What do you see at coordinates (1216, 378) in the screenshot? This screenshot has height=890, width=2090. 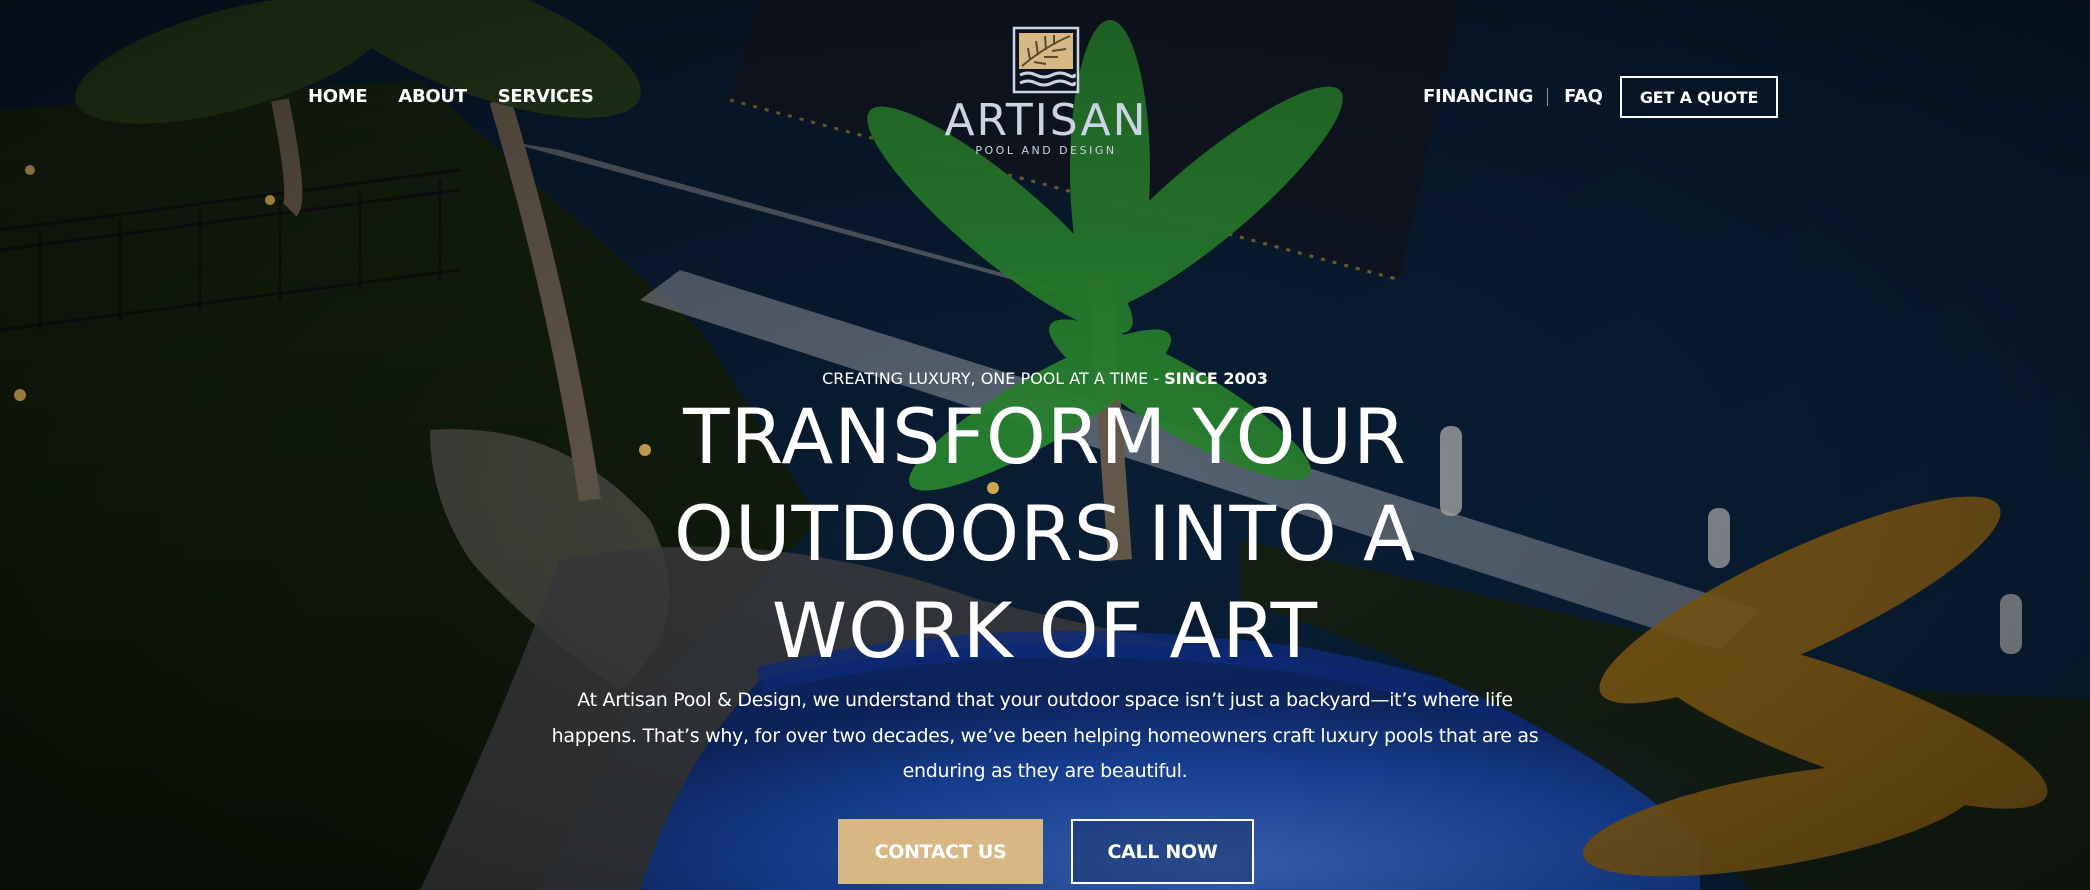 I see `tagline-since: SINCE 2003` at bounding box center [1216, 378].